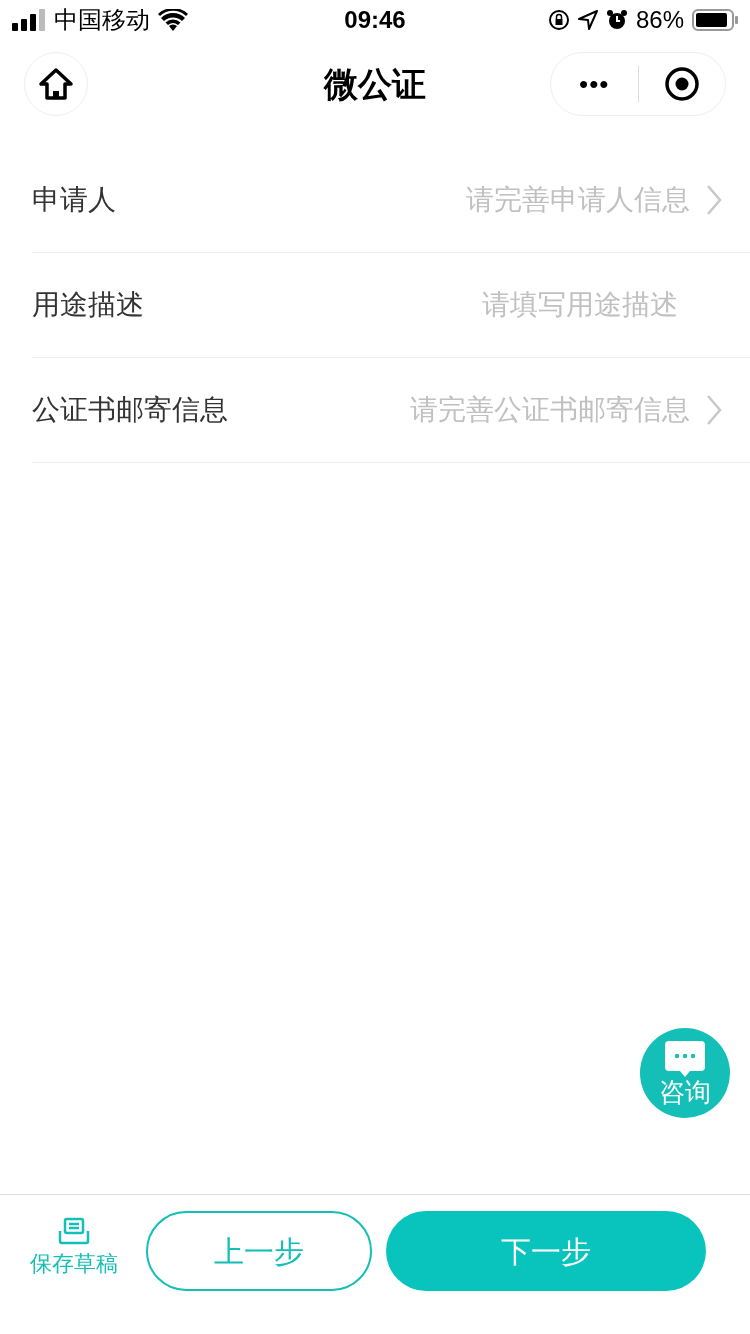  I want to click on home-icon, so click(56, 84).